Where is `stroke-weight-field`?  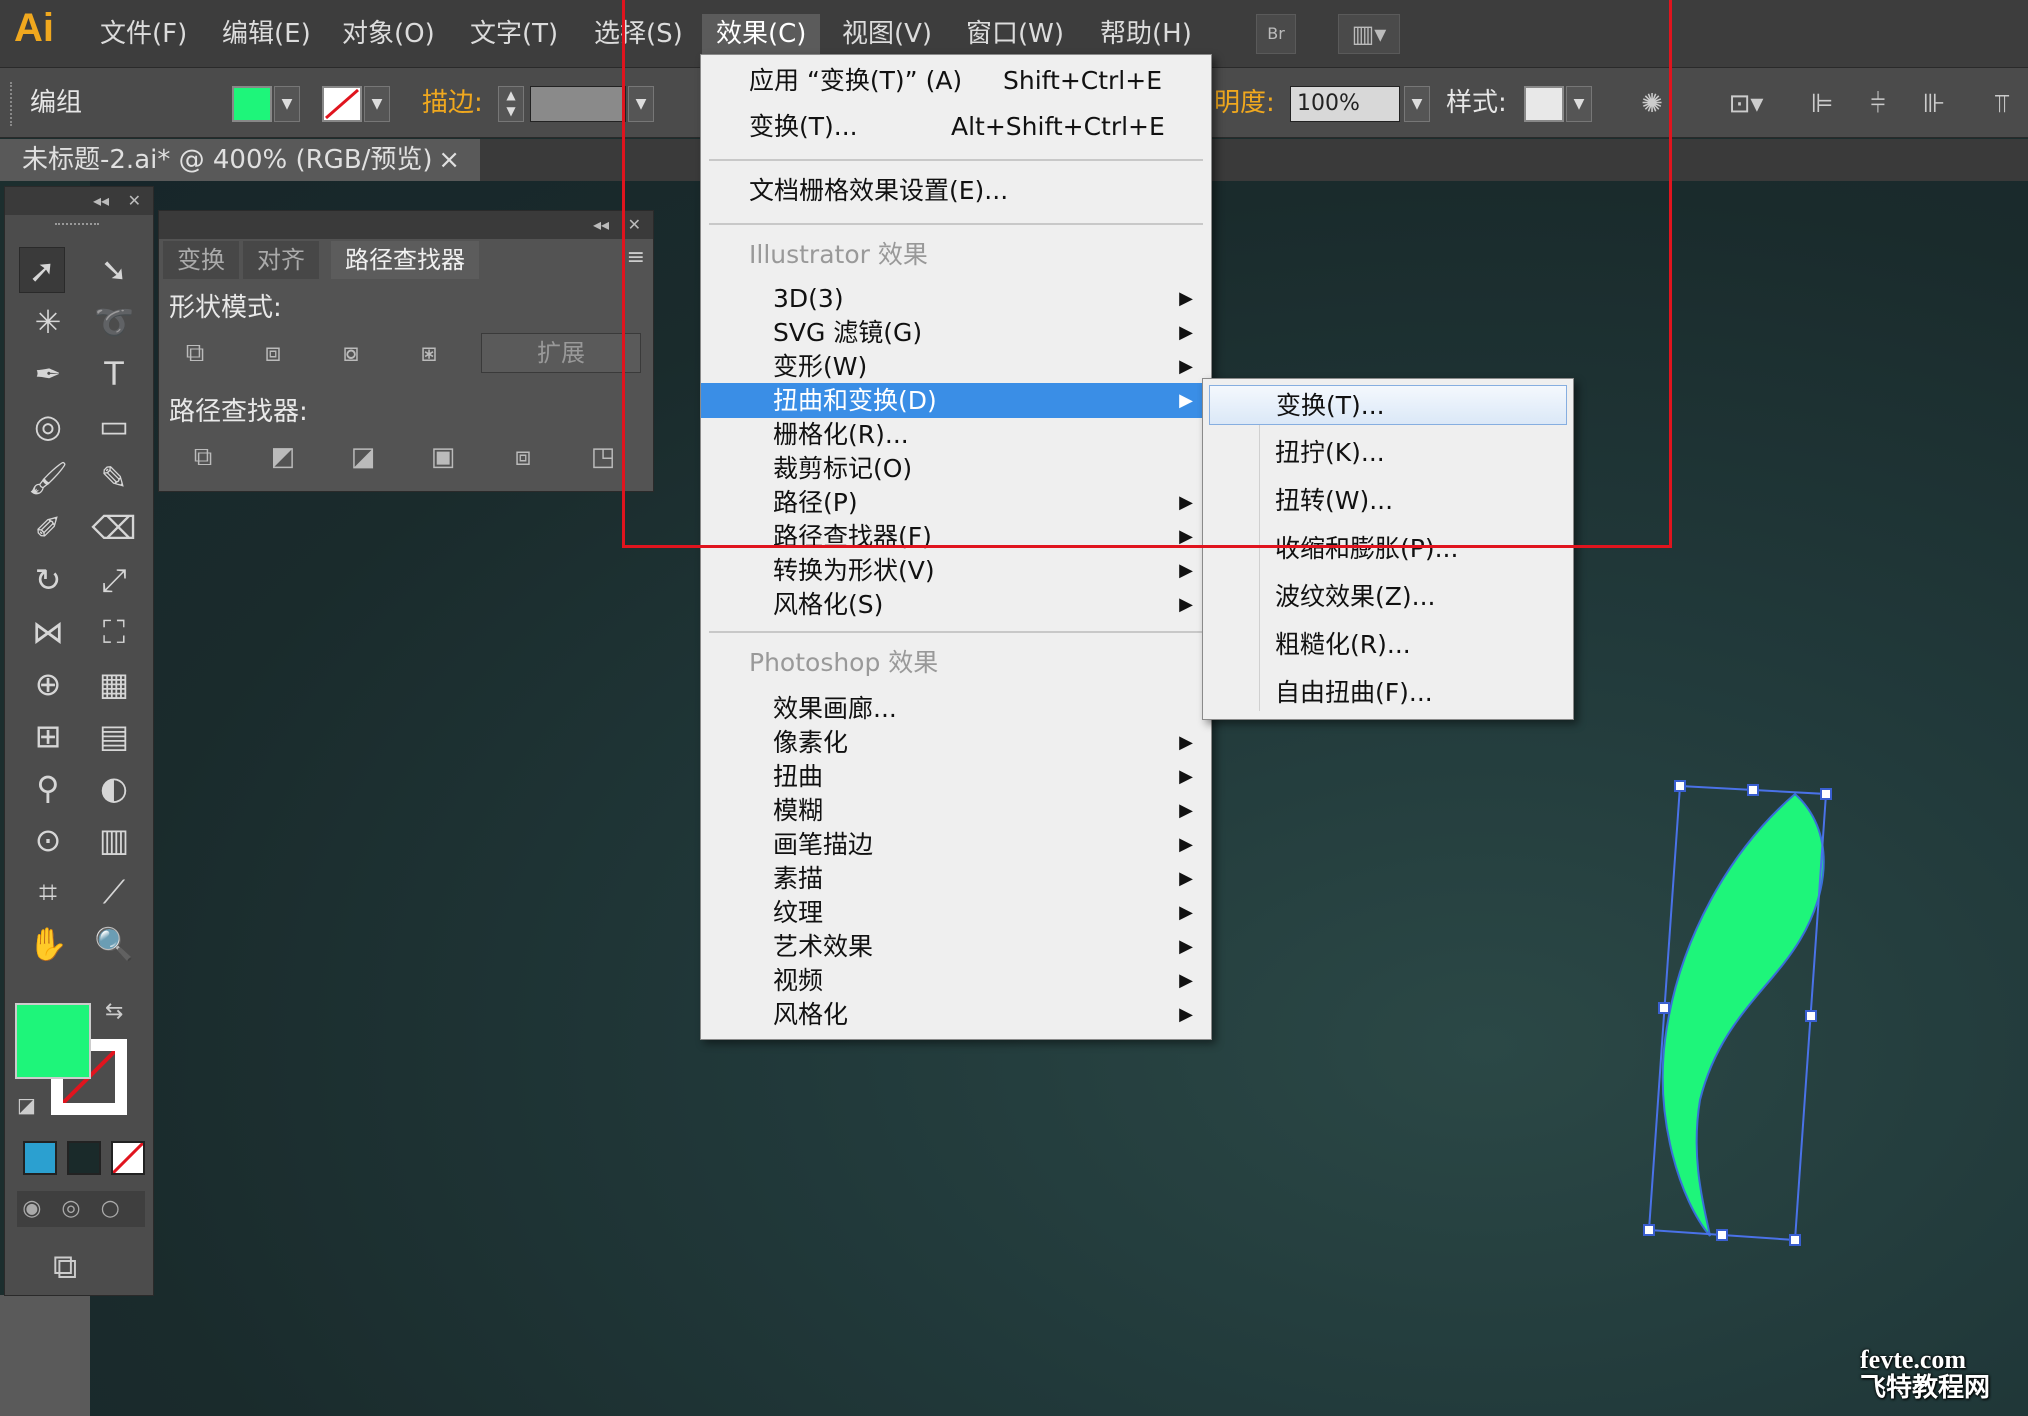
stroke-weight-field is located at coordinates (578, 104).